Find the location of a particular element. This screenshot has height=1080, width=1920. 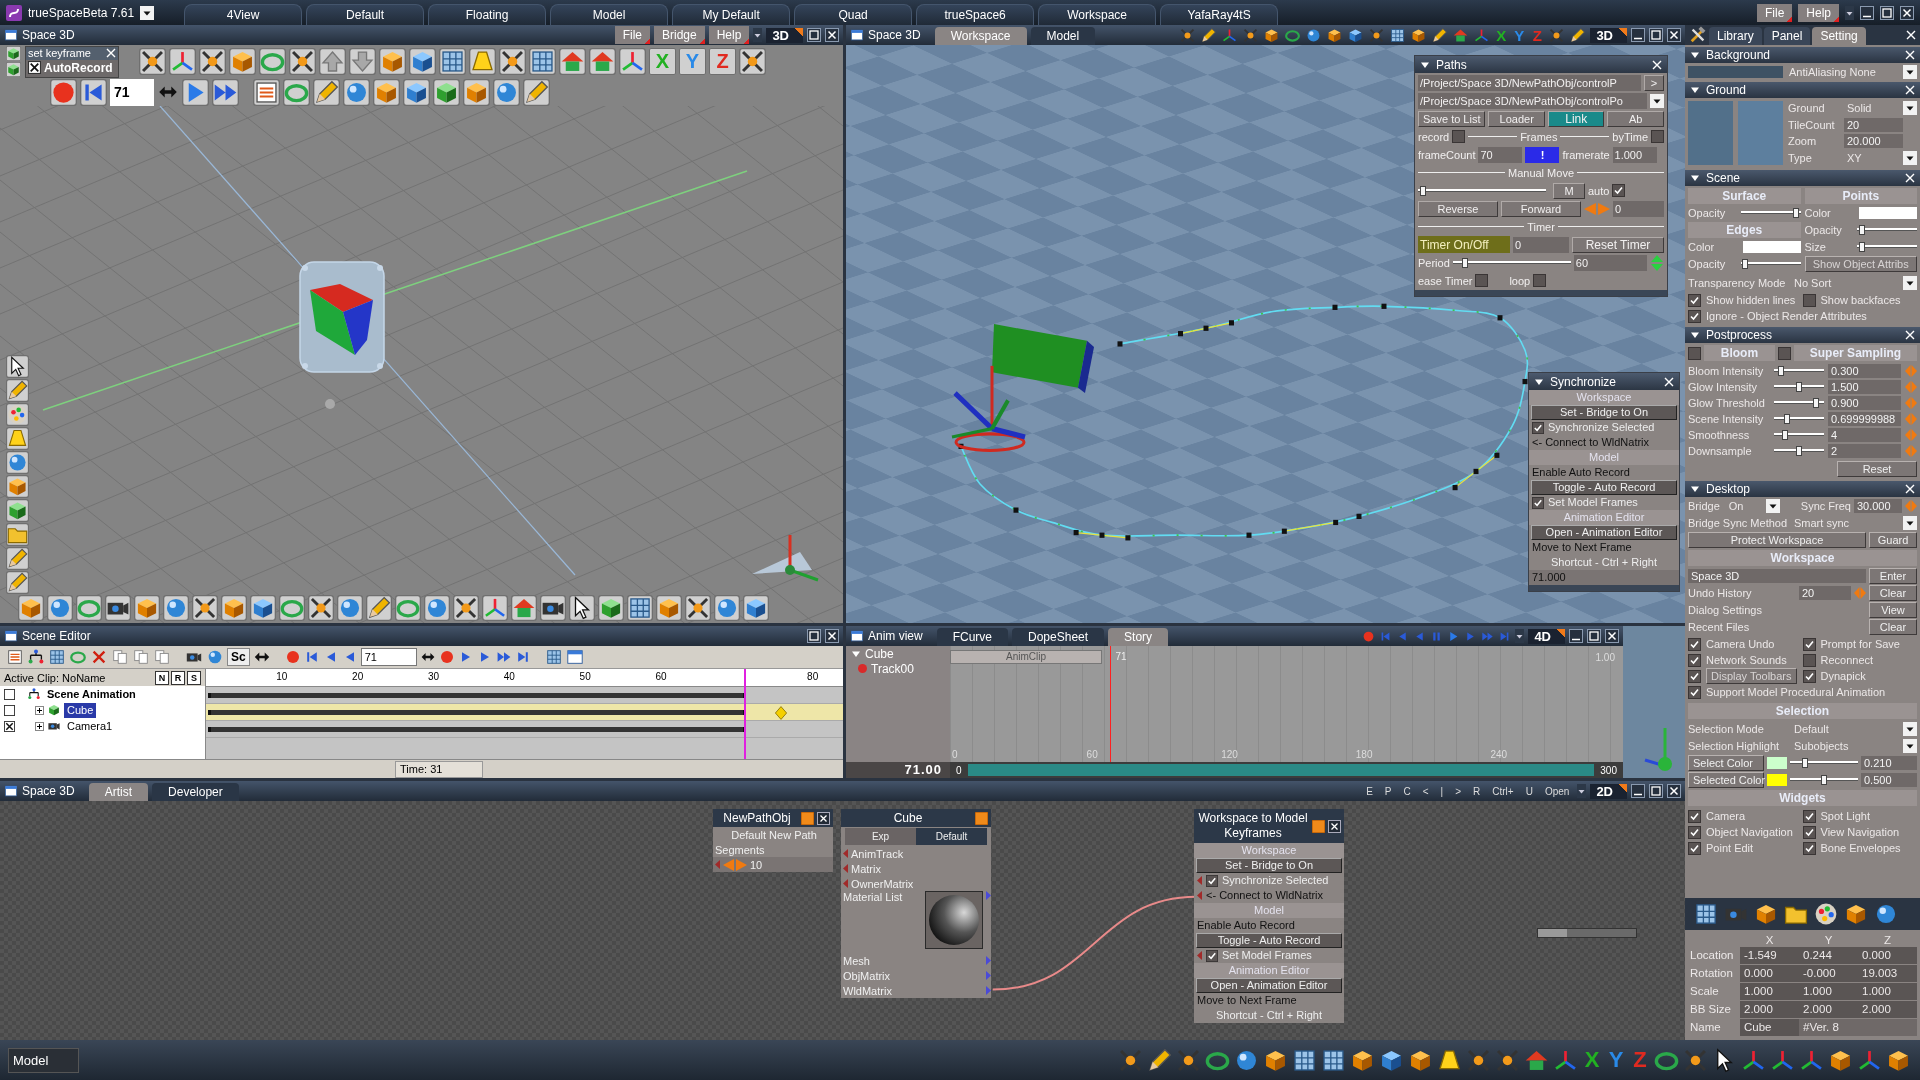

protect-workspace-button: Protect Workspace is located at coordinates (1777, 539).